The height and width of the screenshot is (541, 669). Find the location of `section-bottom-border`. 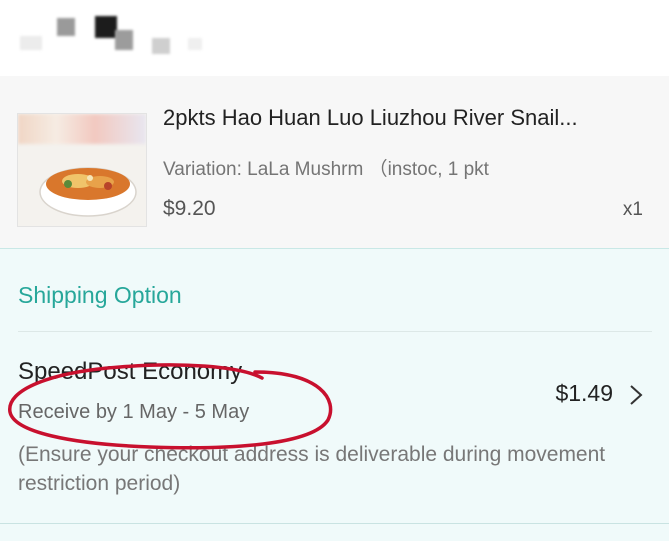

section-bottom-border is located at coordinates (334, 523).